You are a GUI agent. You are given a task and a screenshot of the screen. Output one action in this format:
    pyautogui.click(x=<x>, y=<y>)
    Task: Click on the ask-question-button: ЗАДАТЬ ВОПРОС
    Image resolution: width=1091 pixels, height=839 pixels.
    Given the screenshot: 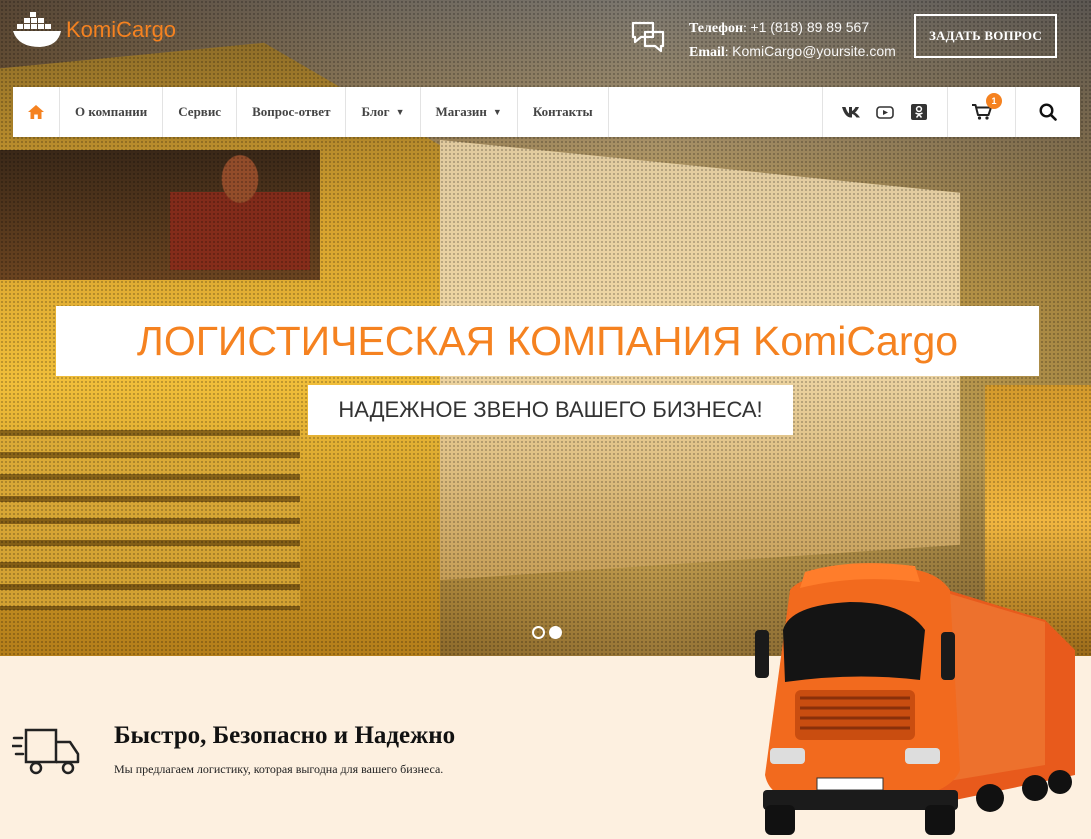 What is the action you would take?
    pyautogui.click(x=985, y=36)
    